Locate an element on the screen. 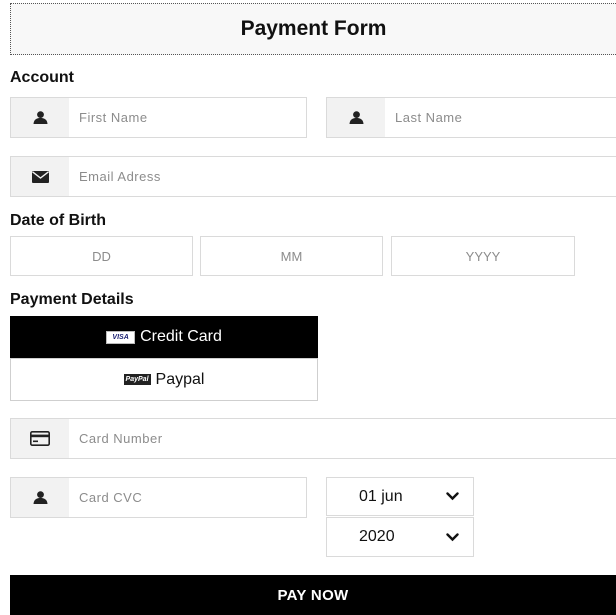 This screenshot has height=615, width=616. card-number-input is located at coordinates (347, 438).